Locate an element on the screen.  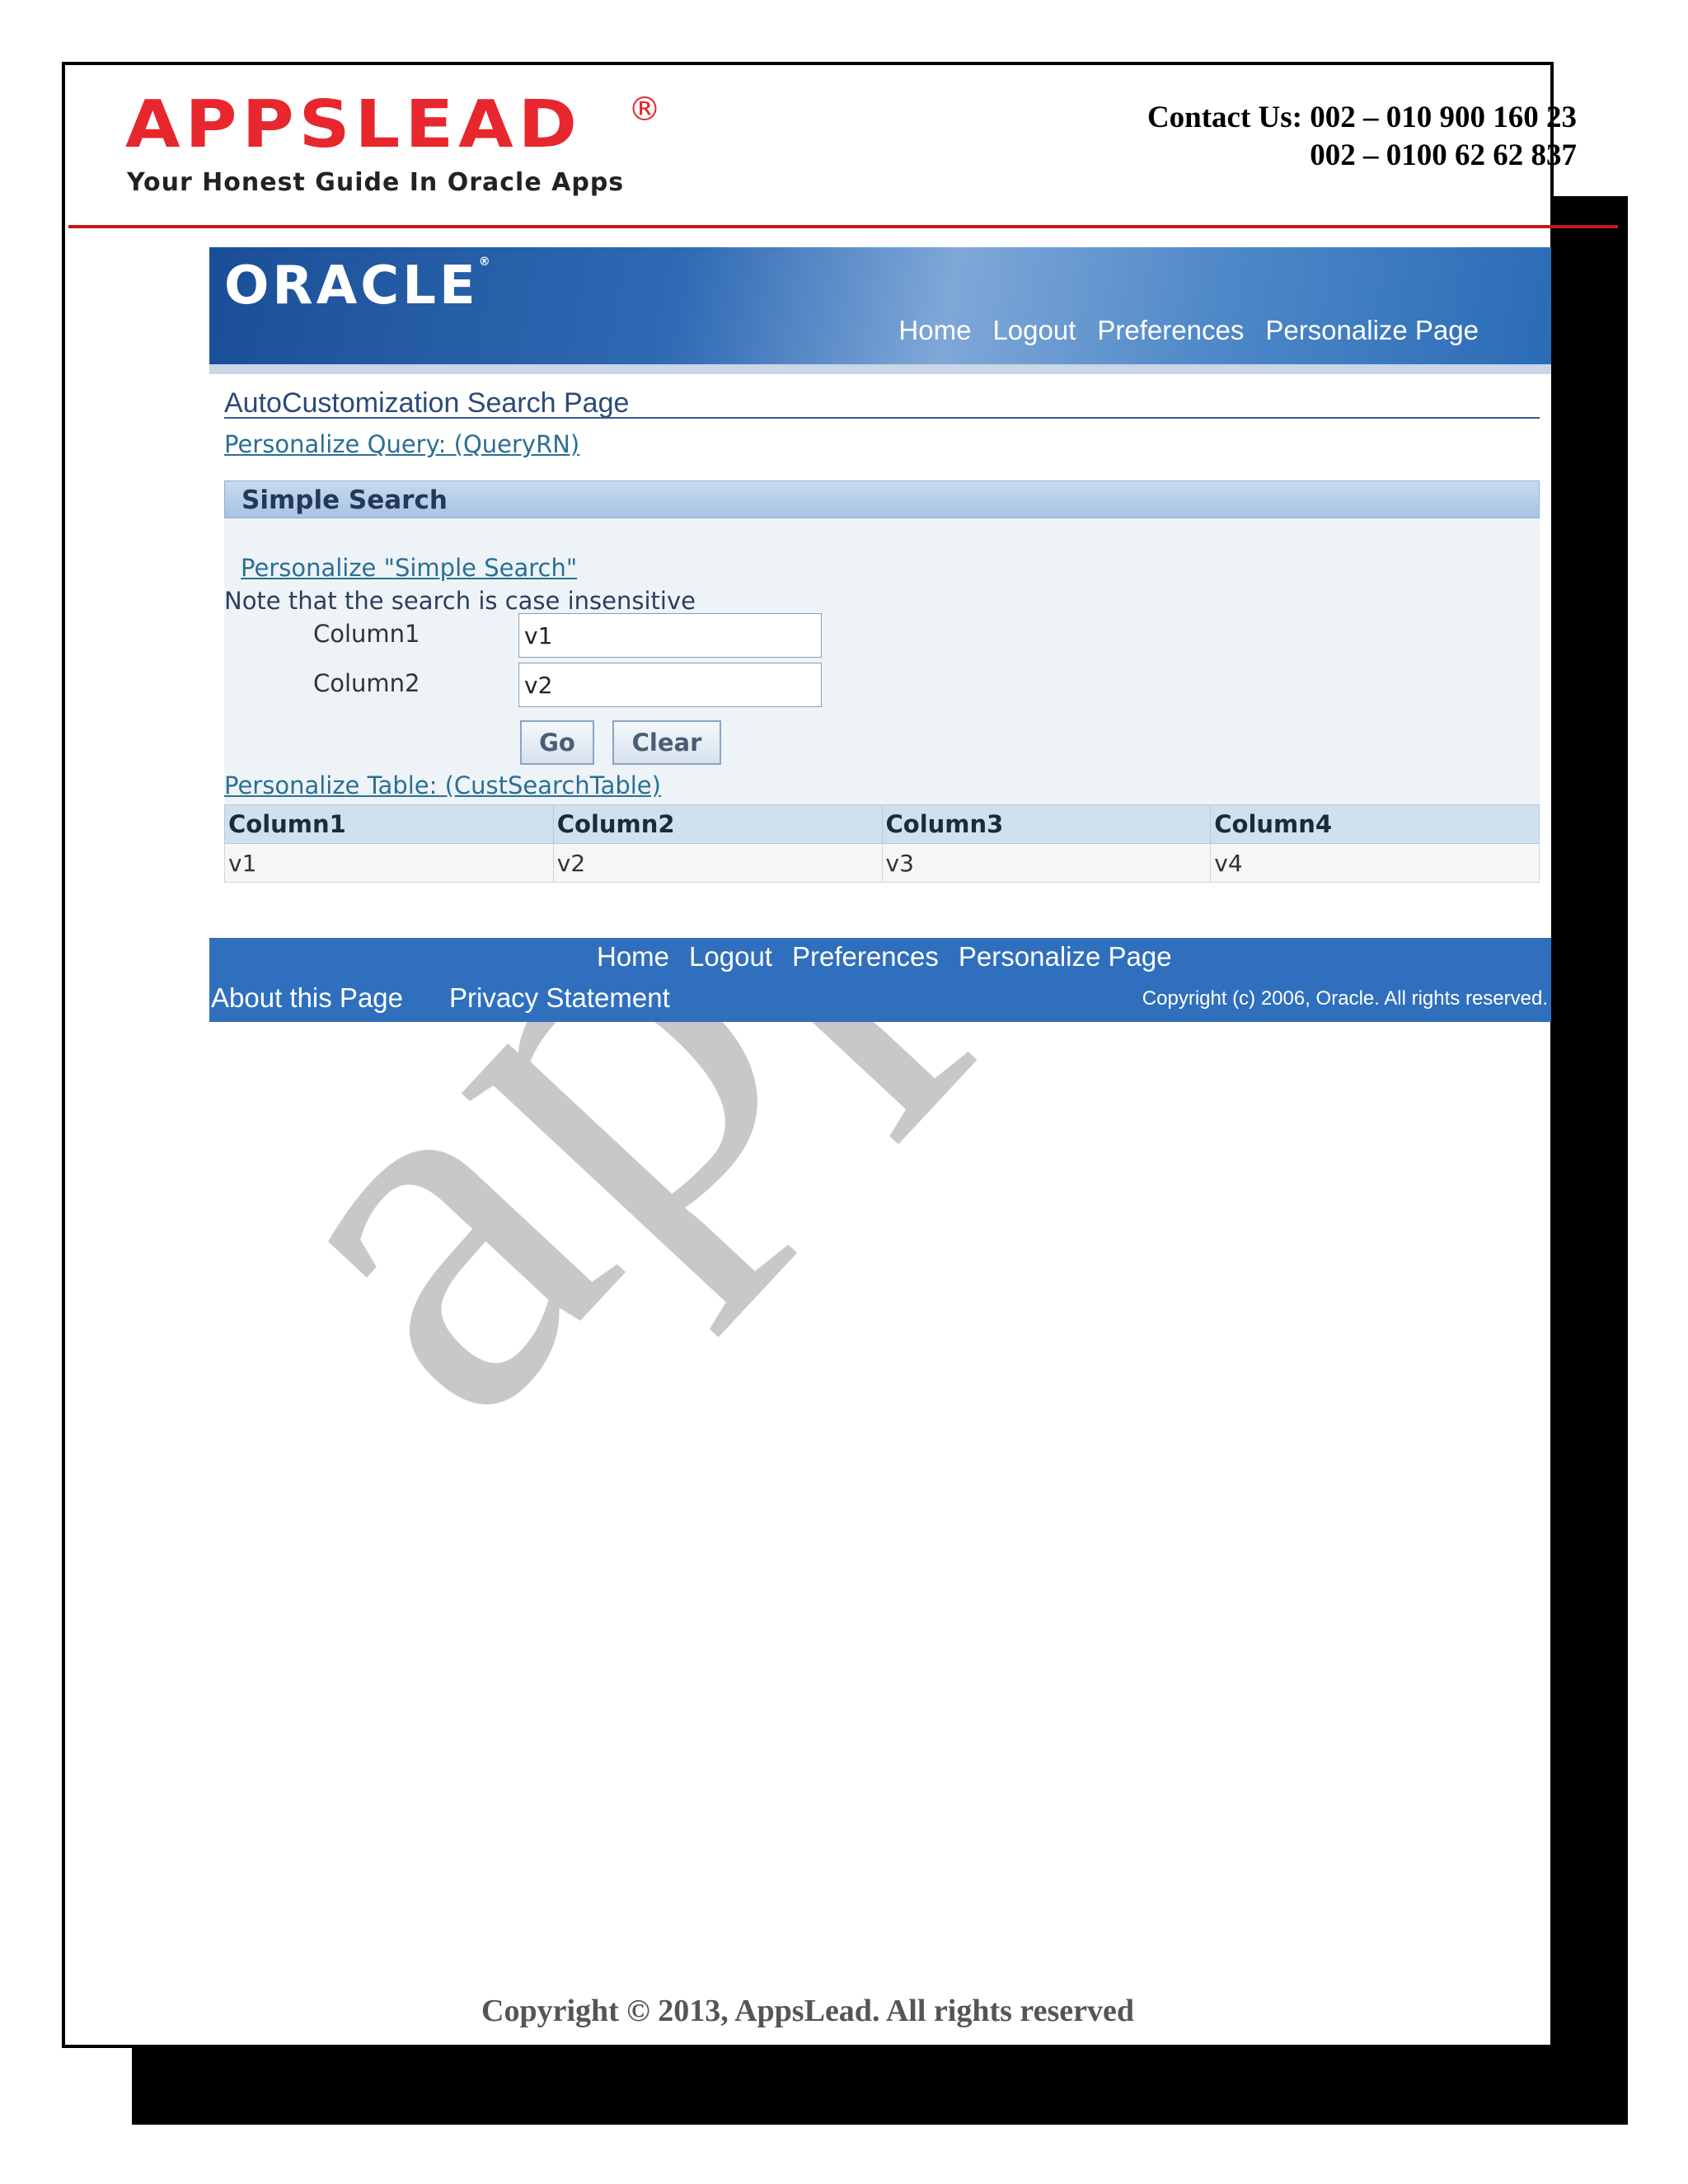
column2-label: Column2 is located at coordinates (367, 683).